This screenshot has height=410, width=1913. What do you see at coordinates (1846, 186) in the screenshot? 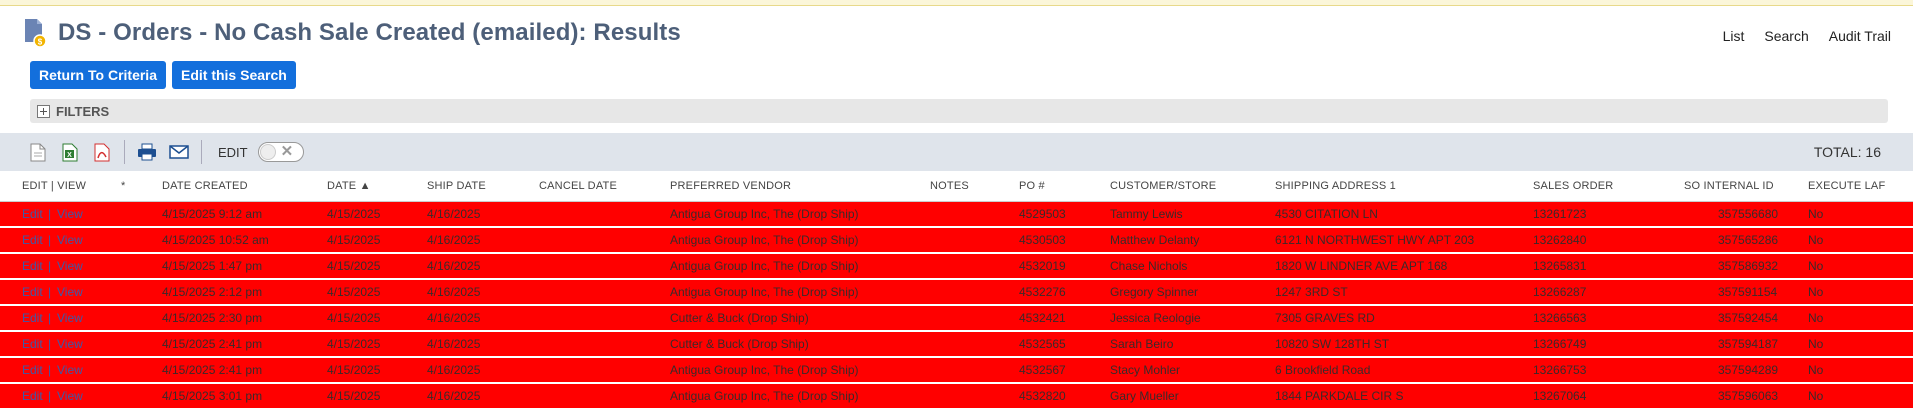
I see `col-execute-laf: EXECUTE LAF` at bounding box center [1846, 186].